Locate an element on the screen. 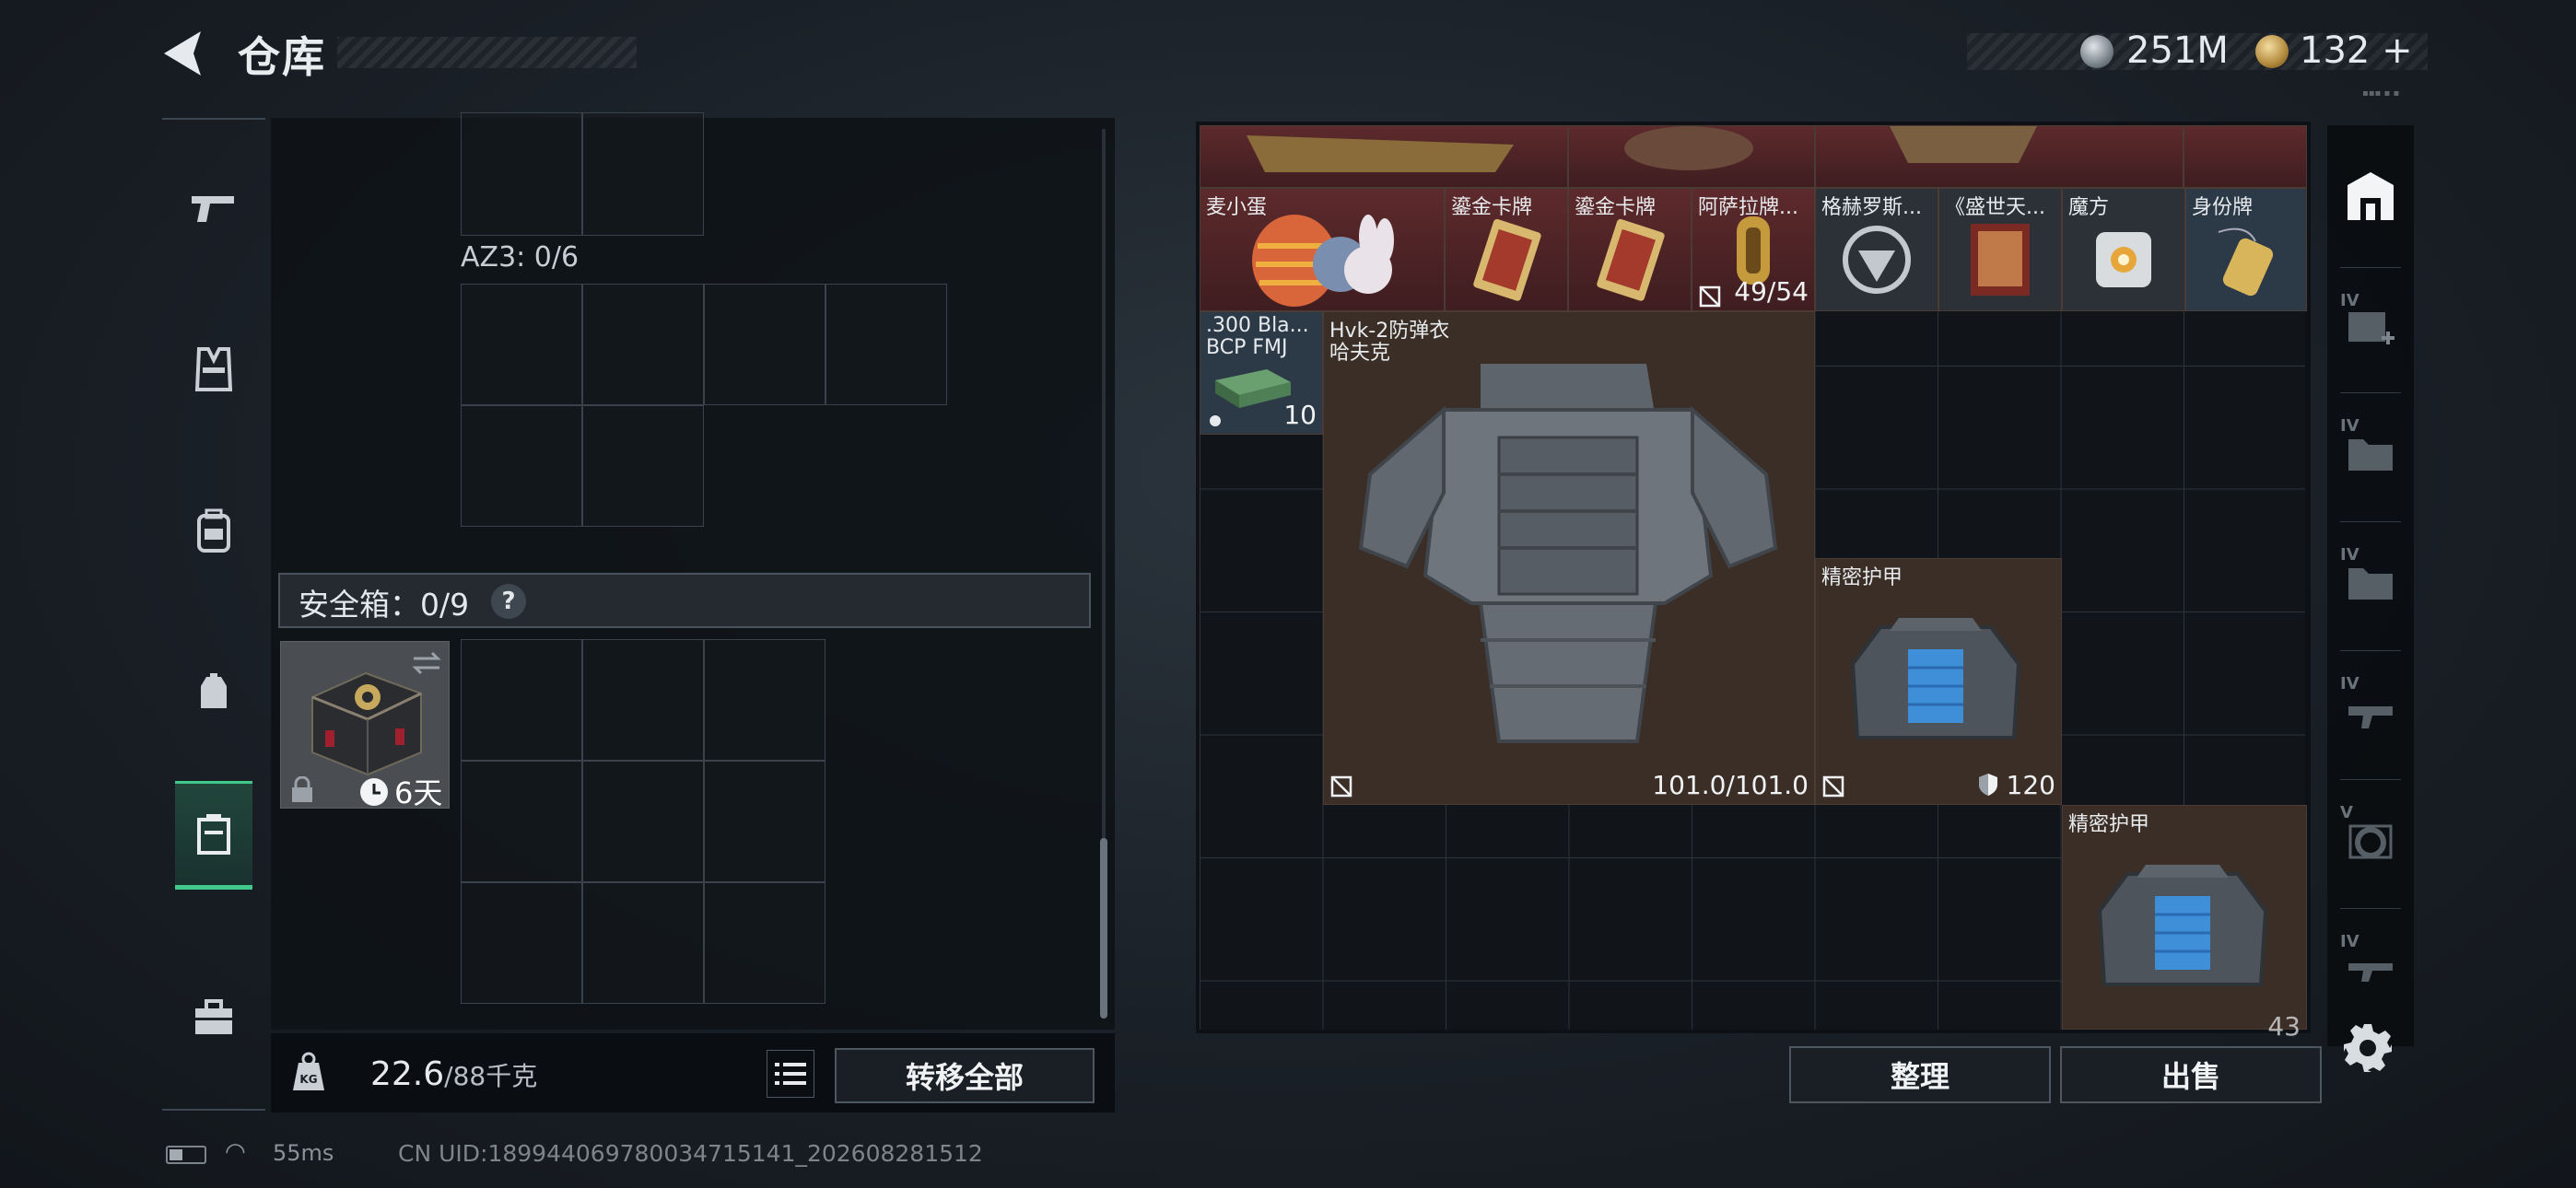 Image resolution: width=2576 pixels, height=1188 pixels. stash-item-precision-armor: 精密护甲 43 is located at coordinates (2184, 923).